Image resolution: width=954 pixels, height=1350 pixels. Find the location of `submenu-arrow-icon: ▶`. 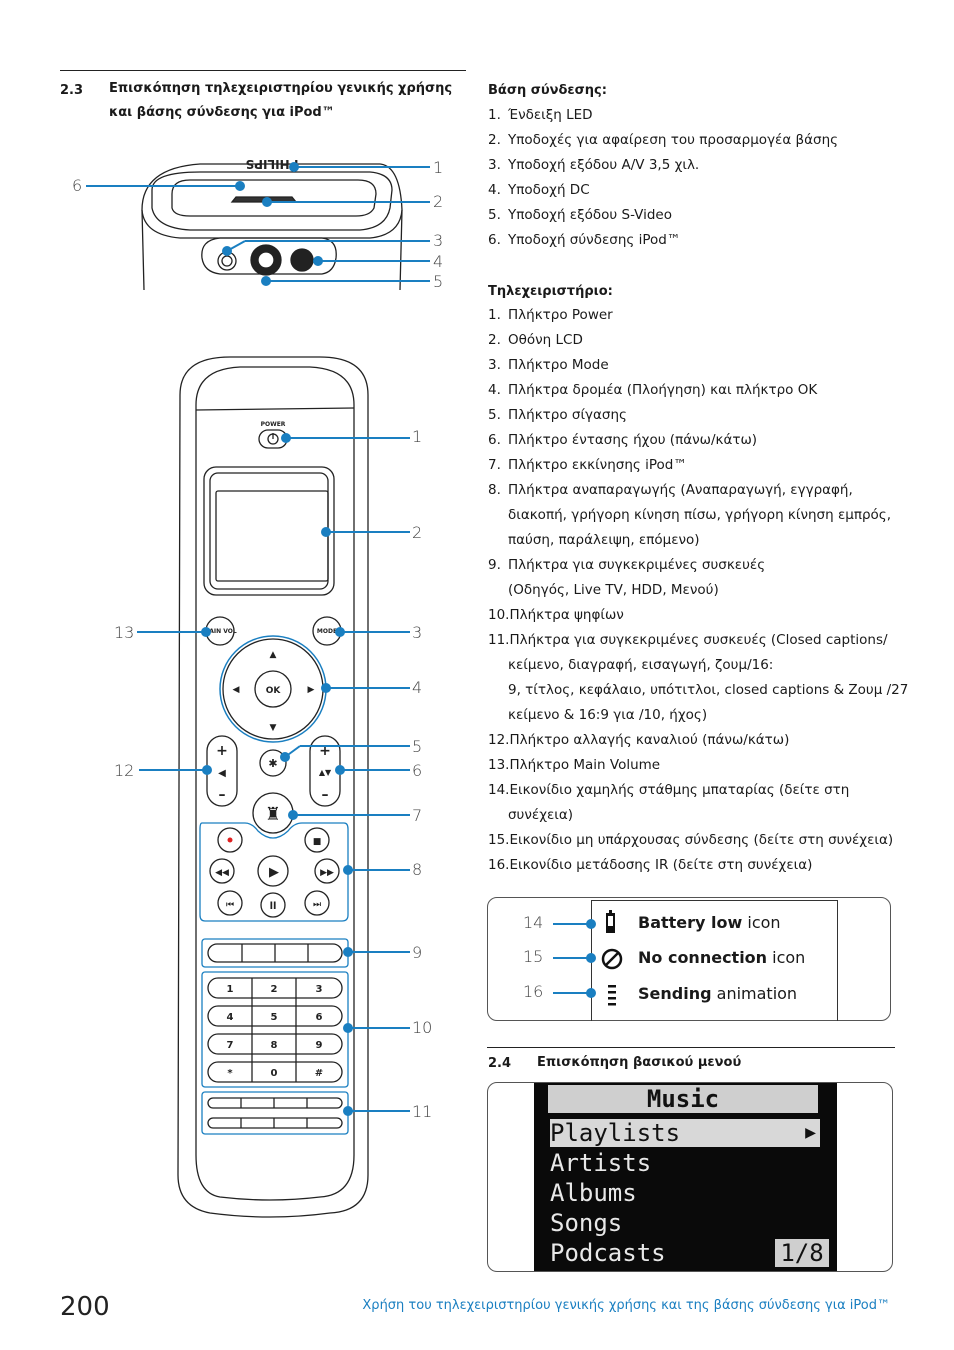

submenu-arrow-icon: ▶ is located at coordinates (810, 1132).